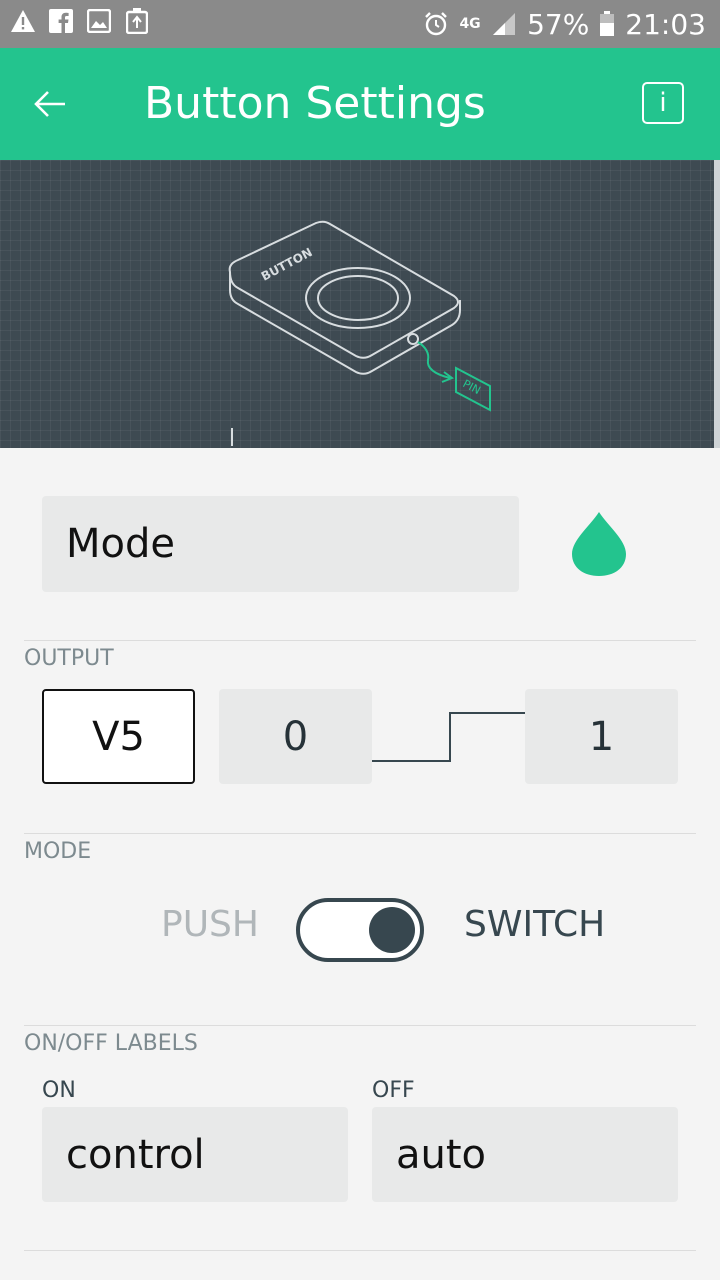 This screenshot has height=1280, width=720. Describe the element at coordinates (69, 658) in the screenshot. I see `output-section-label: OUTPUT` at that location.